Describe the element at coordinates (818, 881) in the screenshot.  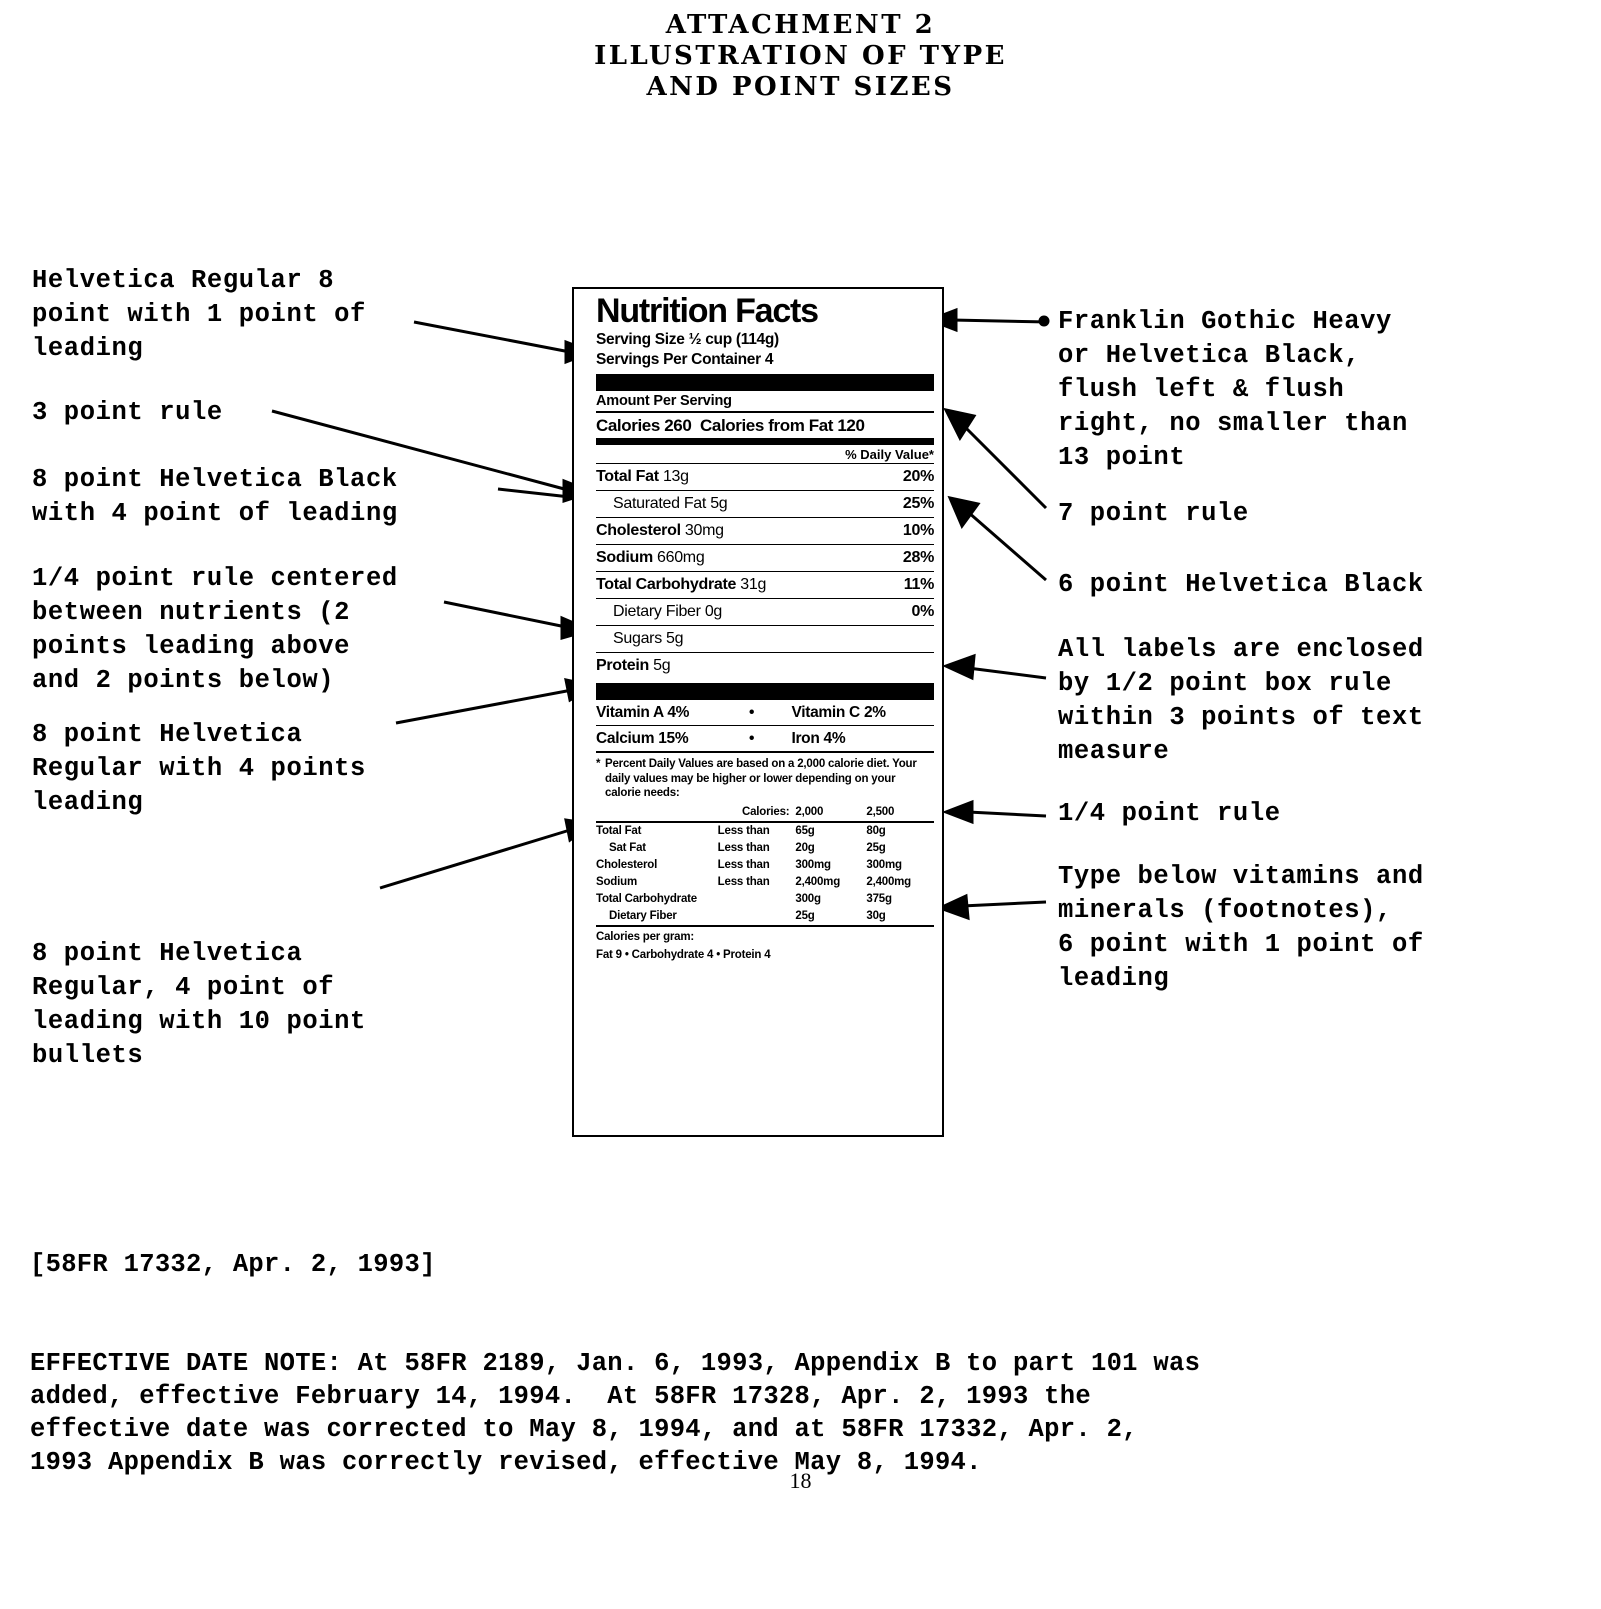
I see `dv-row-value-2000: 2,400mg` at that location.